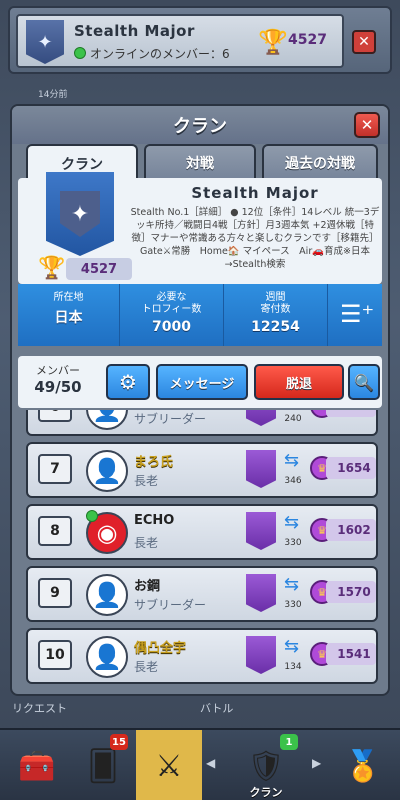 Image resolution: width=400 pixels, height=800 pixels. Describe the element at coordinates (45, 42) in the screenshot. I see `clan-badge-small-icon: ✦` at that location.